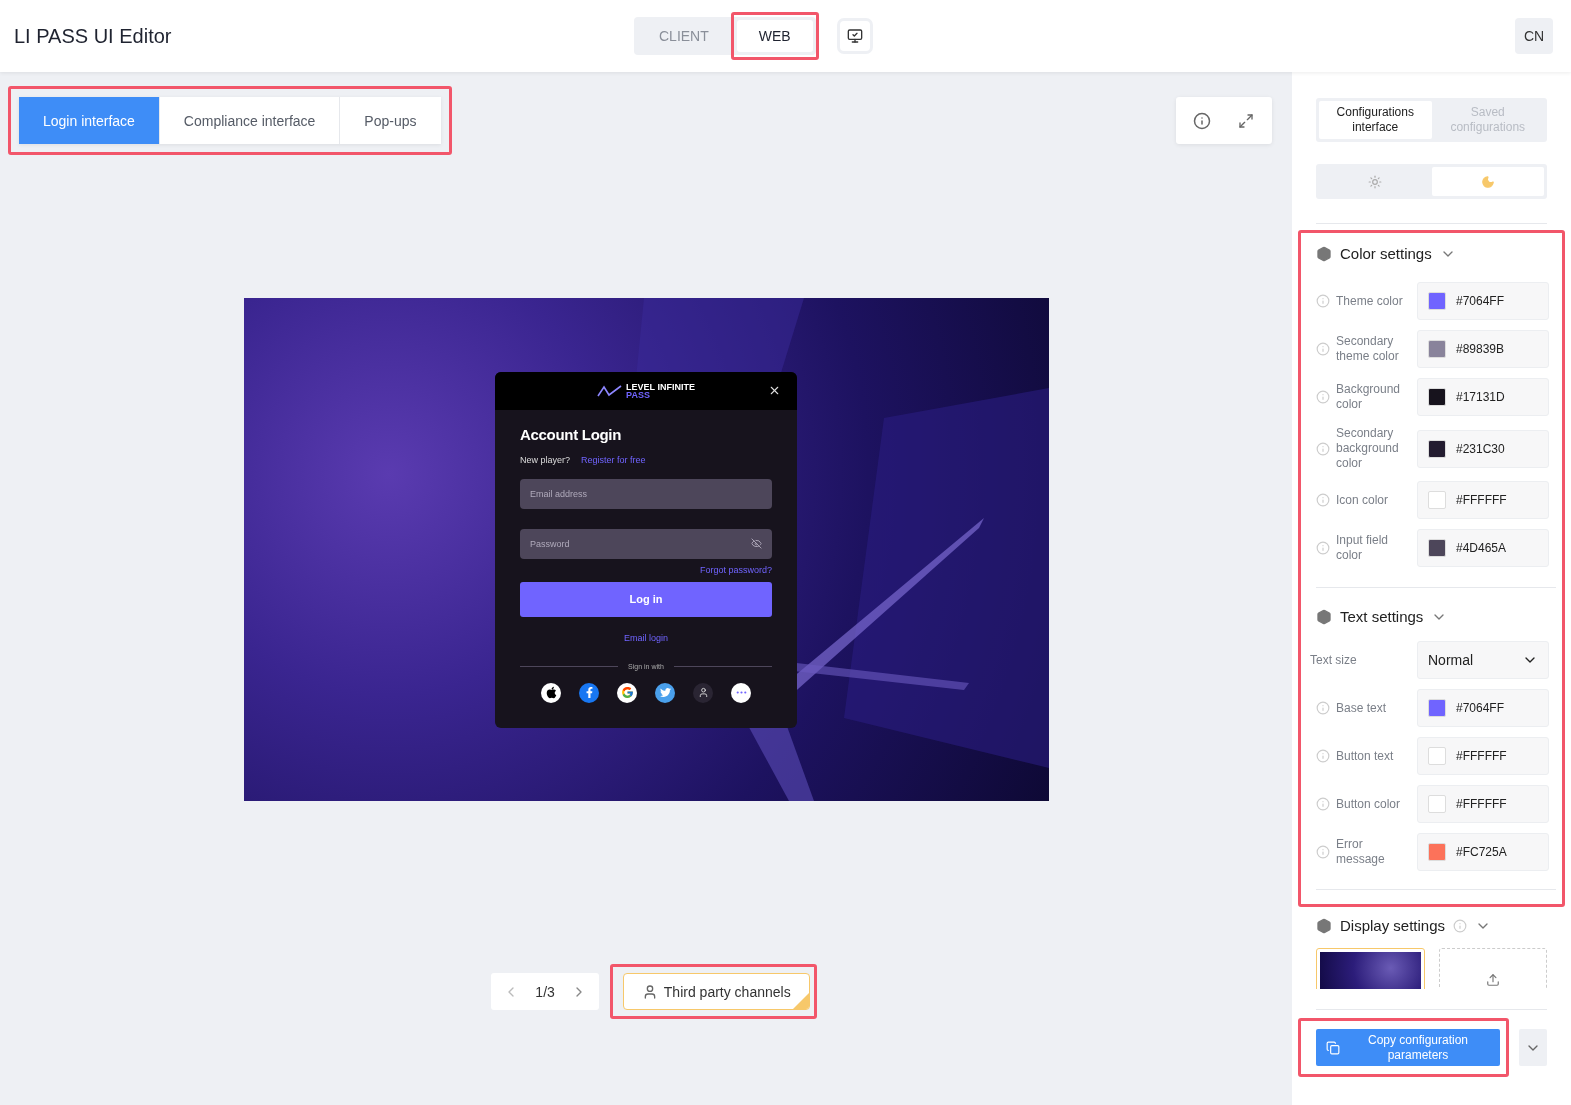  What do you see at coordinates (1483, 397) in the screenshot?
I see `color-field: #17131D` at bounding box center [1483, 397].